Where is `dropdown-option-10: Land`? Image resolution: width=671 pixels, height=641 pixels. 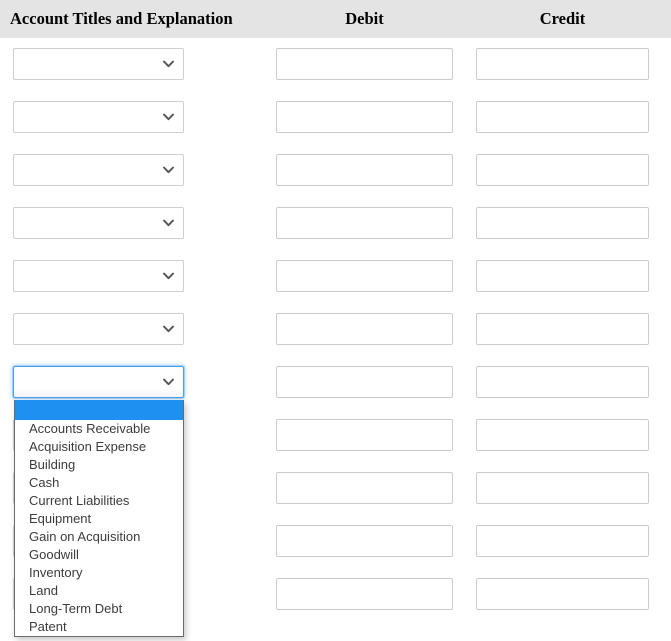
dropdown-option-10: Land is located at coordinates (99, 591).